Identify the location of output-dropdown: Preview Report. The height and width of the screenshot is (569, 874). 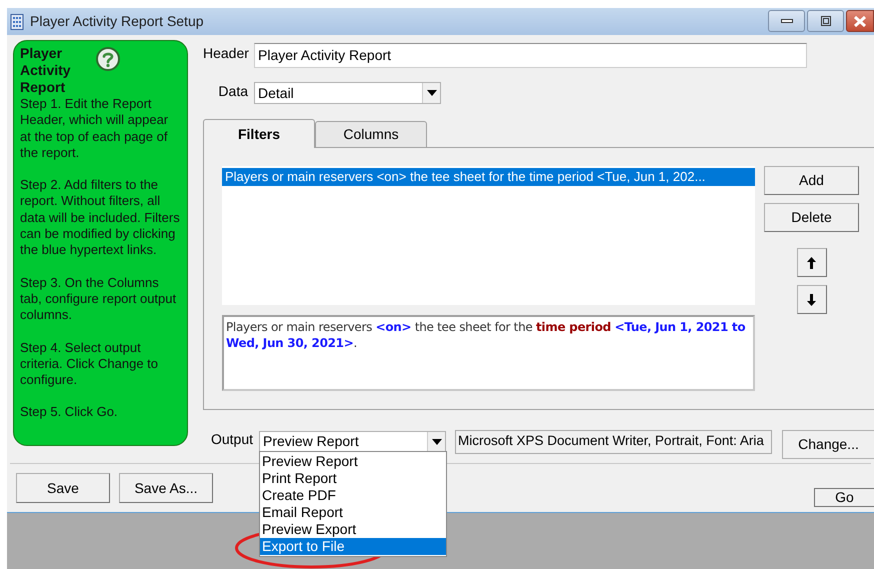
(352, 441).